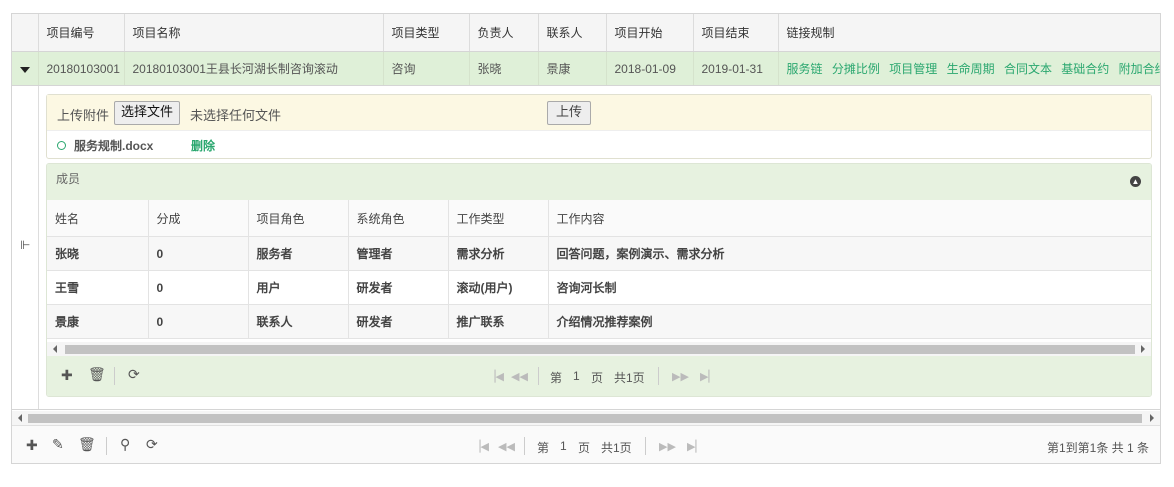 The image size is (1174, 487). I want to click on edit-icon: ✎, so click(58, 444).